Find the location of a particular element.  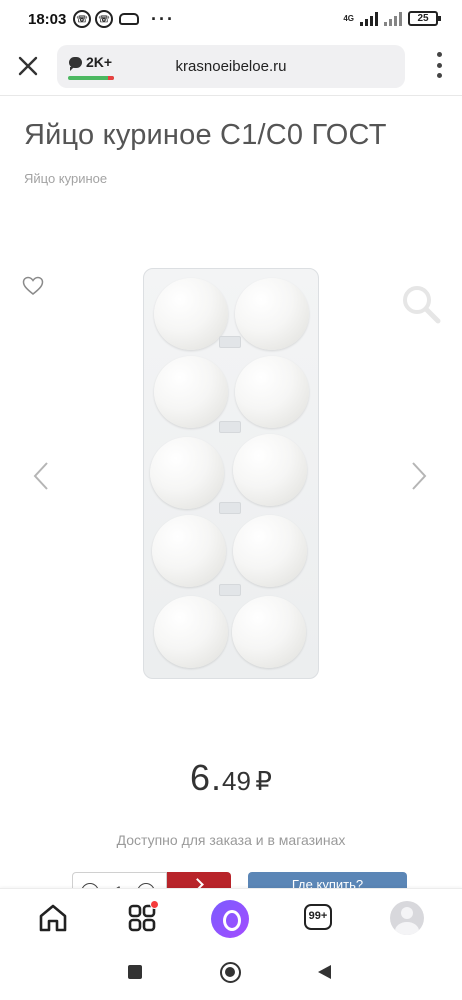

battery-icon: 25 is located at coordinates (424, 18).